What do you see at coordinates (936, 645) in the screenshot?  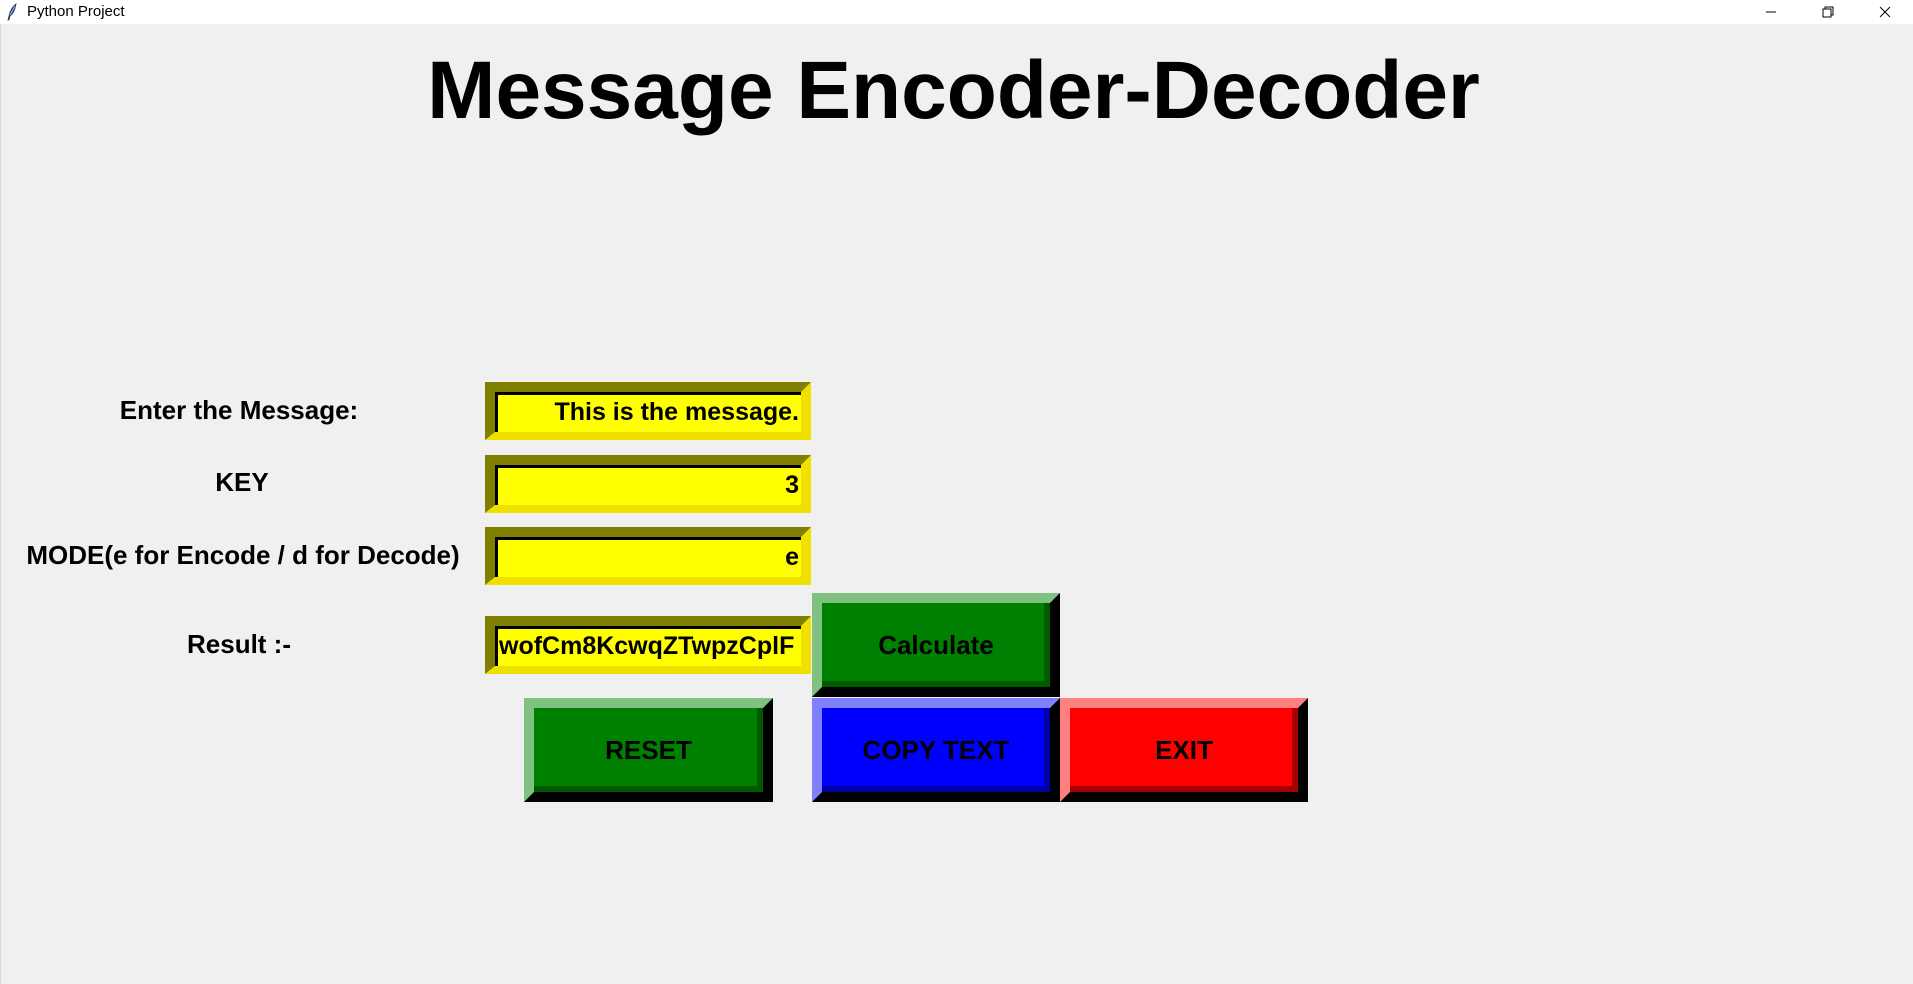 I see `calculate-button: Calculate` at bounding box center [936, 645].